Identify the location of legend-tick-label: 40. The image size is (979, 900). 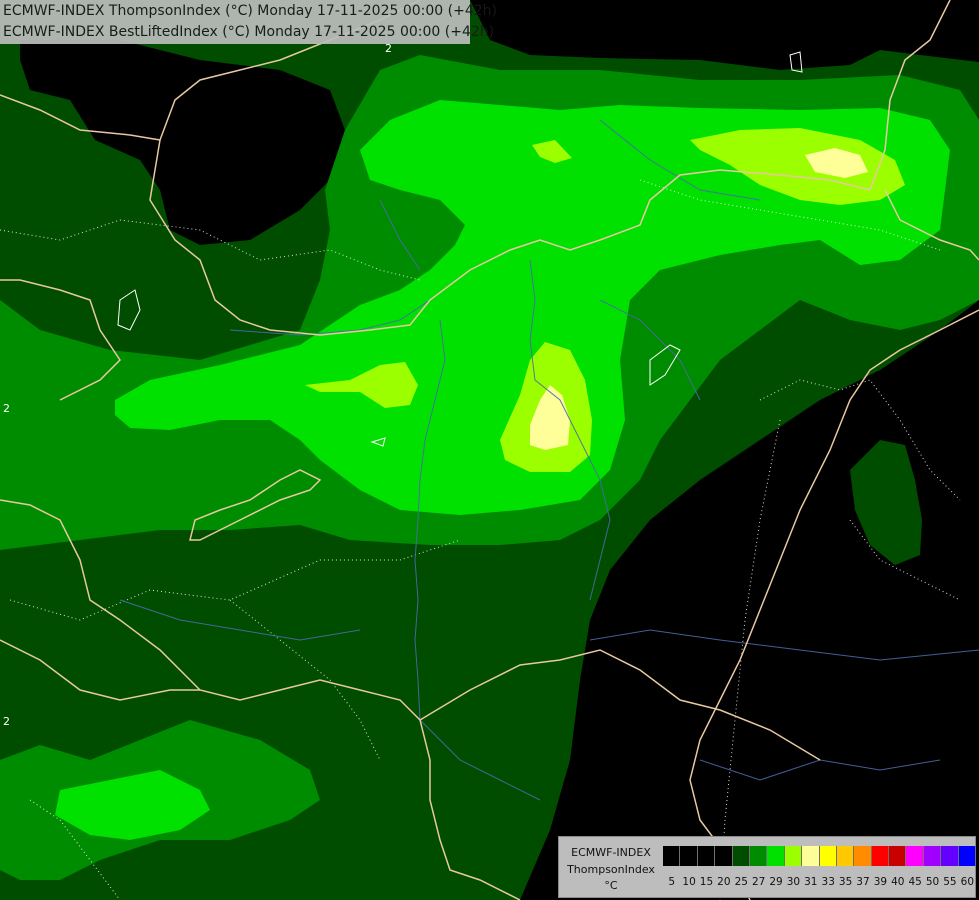
(898, 882).